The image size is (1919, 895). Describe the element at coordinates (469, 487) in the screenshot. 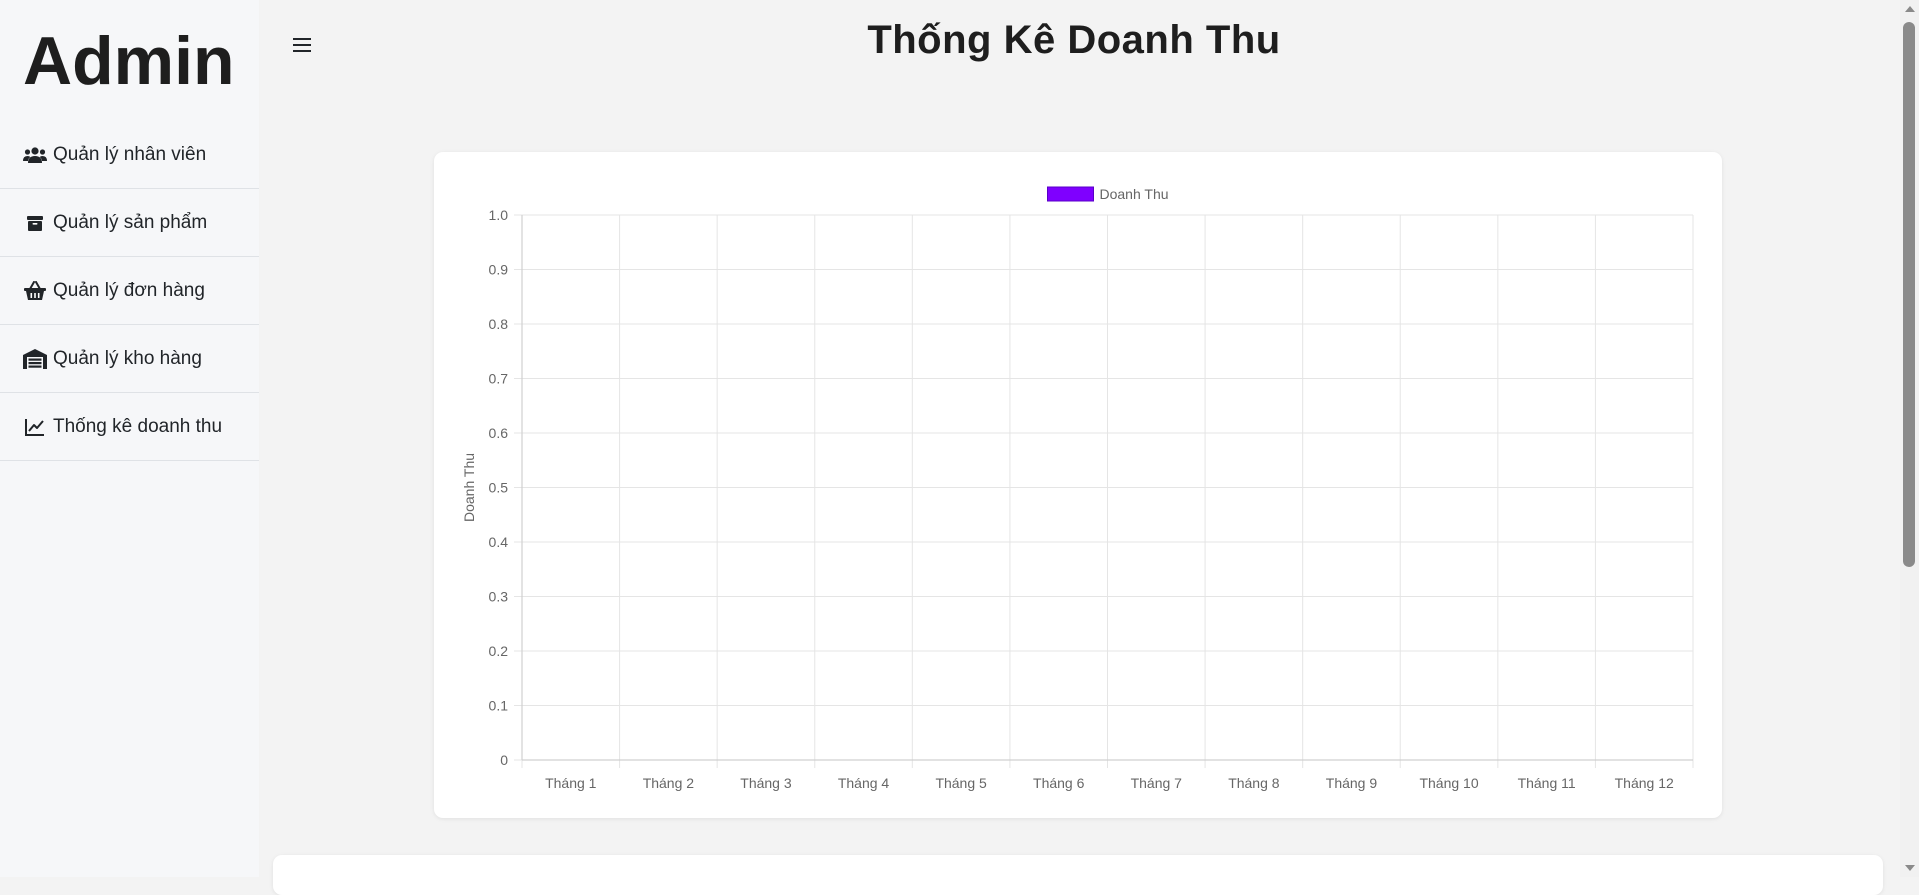

I see `y-axis-title: Doanh Thu` at that location.